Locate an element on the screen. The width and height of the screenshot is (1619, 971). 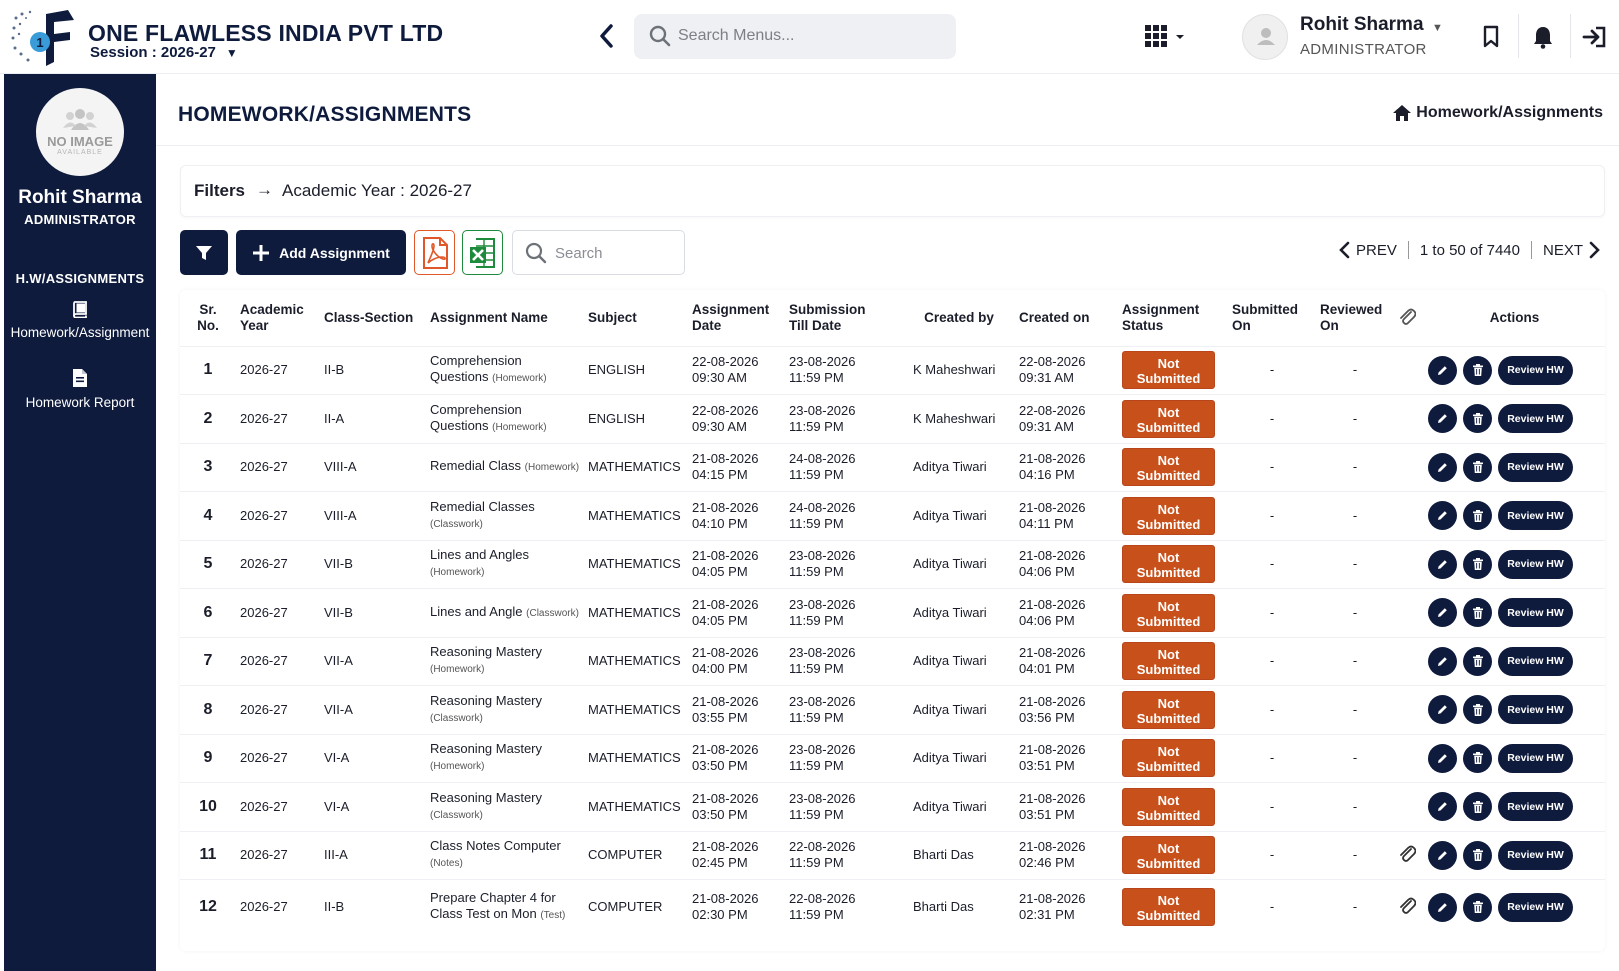
assignment-title: Remedial Classes is located at coordinates (482, 506).